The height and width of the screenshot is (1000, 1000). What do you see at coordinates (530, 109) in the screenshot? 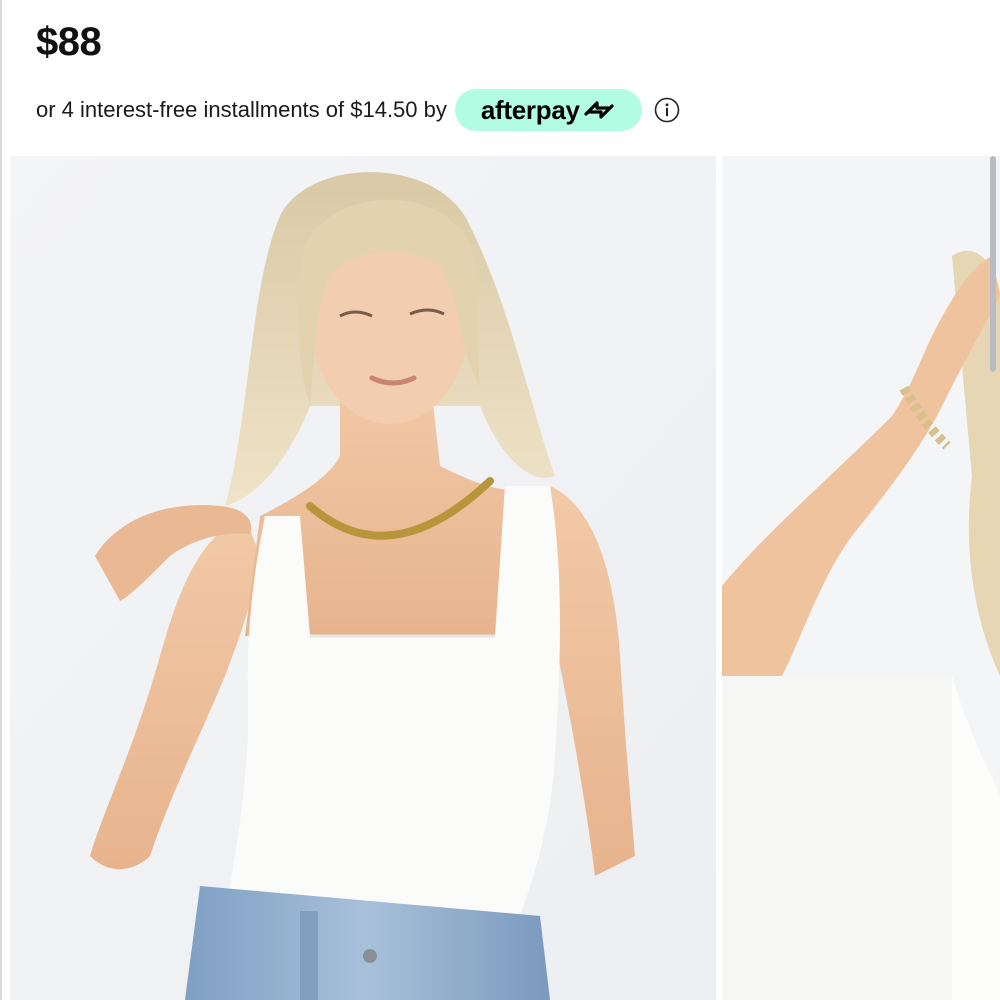
I see `afterpay-label: afterpay` at bounding box center [530, 109].